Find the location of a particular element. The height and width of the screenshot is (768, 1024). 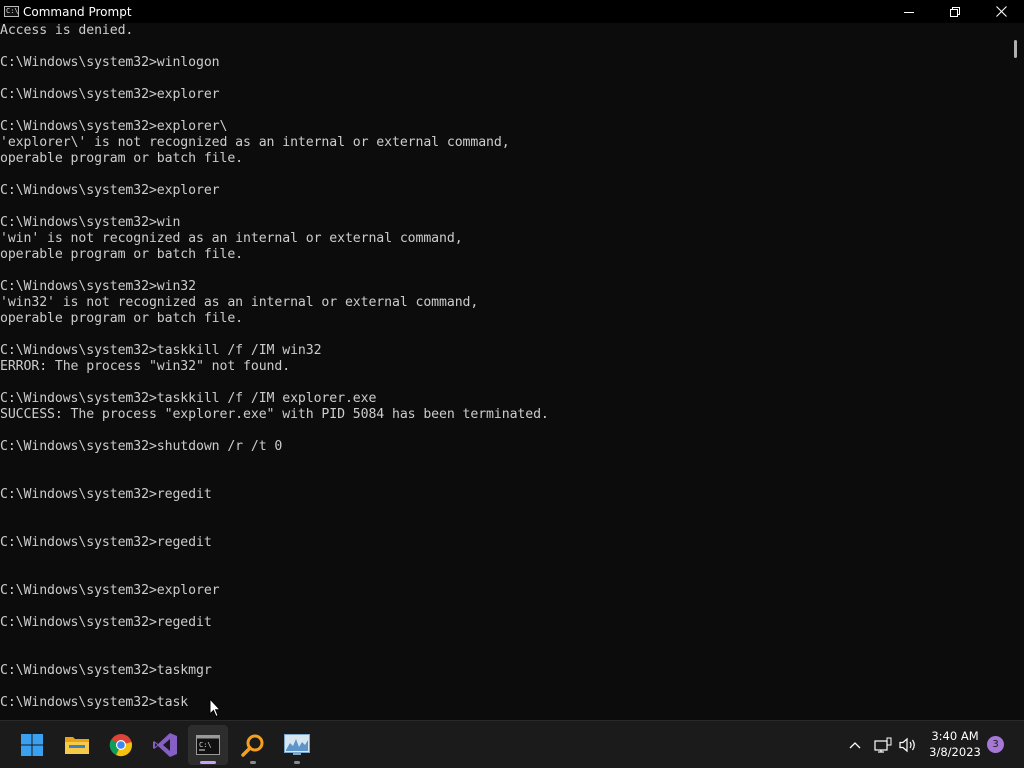

taskbar-resource-monitor is located at coordinates (297, 745).